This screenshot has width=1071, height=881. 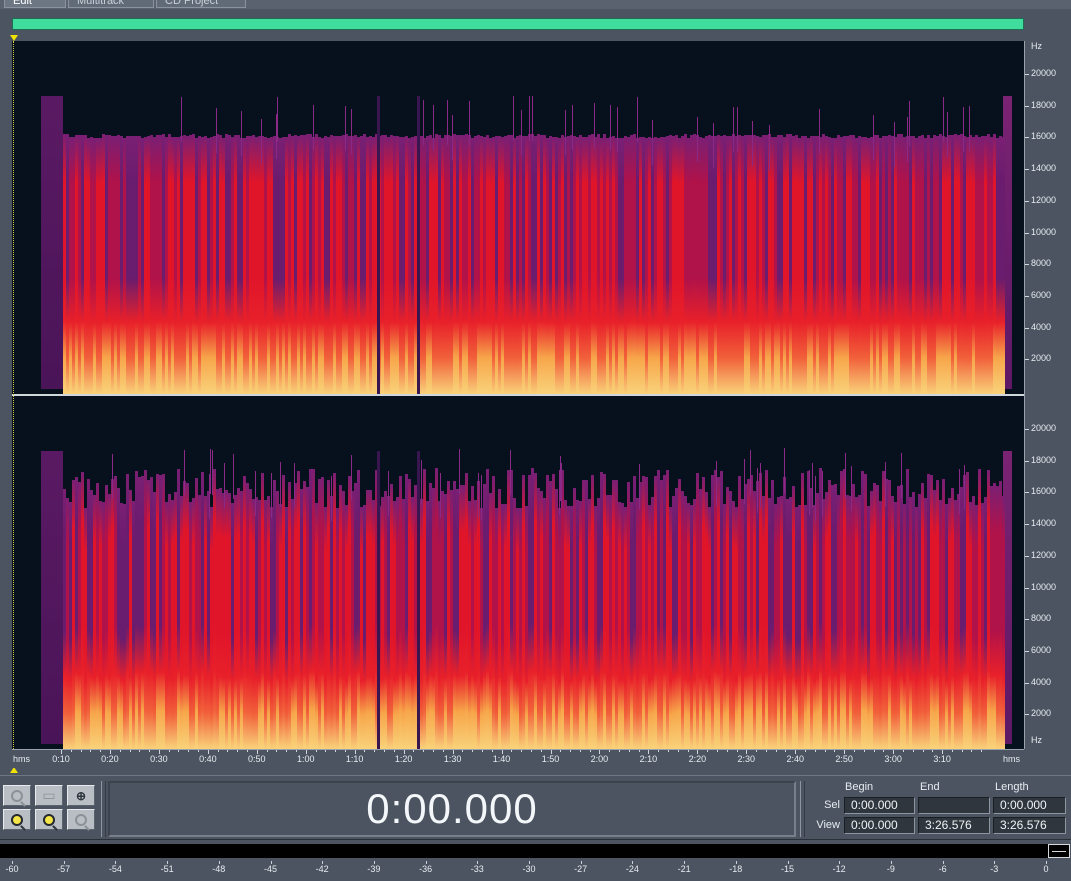 What do you see at coordinates (930, 787) in the screenshot?
I see `end-header: End` at bounding box center [930, 787].